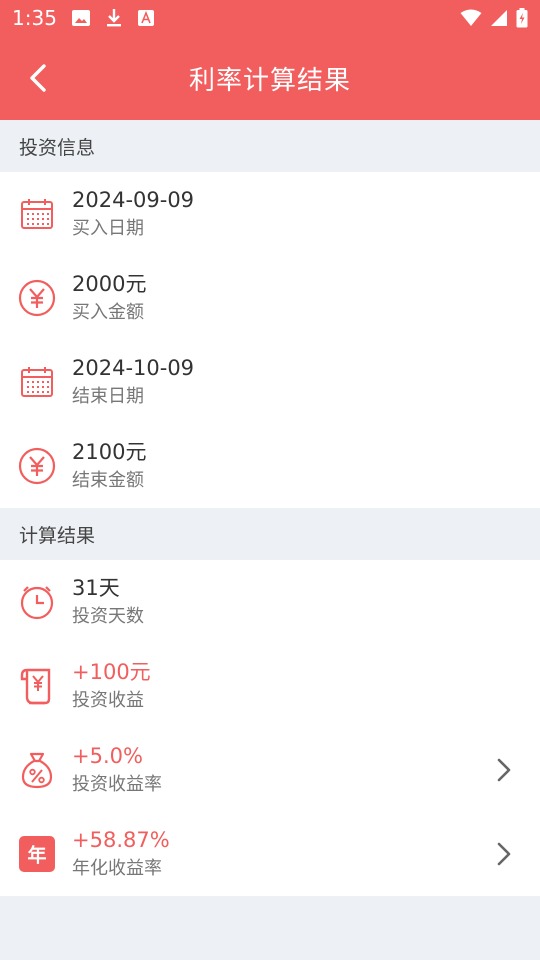 The width and height of the screenshot is (540, 960). What do you see at coordinates (270, 298) in the screenshot?
I see `list-item-buy-amount: 2000元 买入金额` at bounding box center [270, 298].